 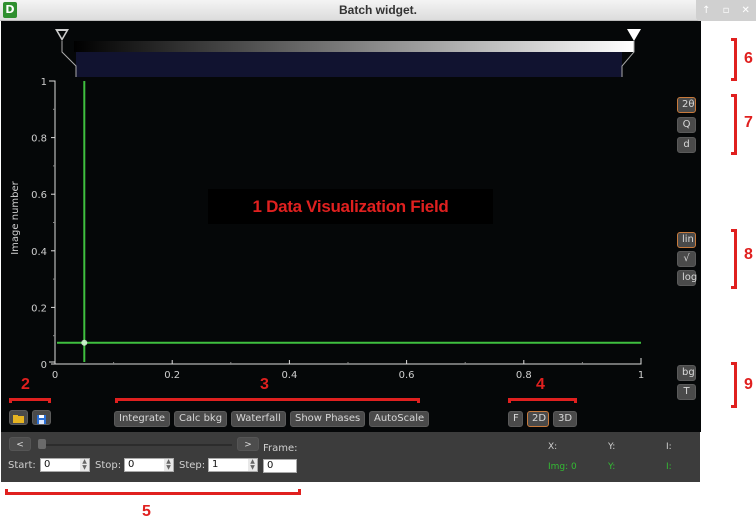 I want to click on scale-button-sqrt: √, so click(x=686, y=259).